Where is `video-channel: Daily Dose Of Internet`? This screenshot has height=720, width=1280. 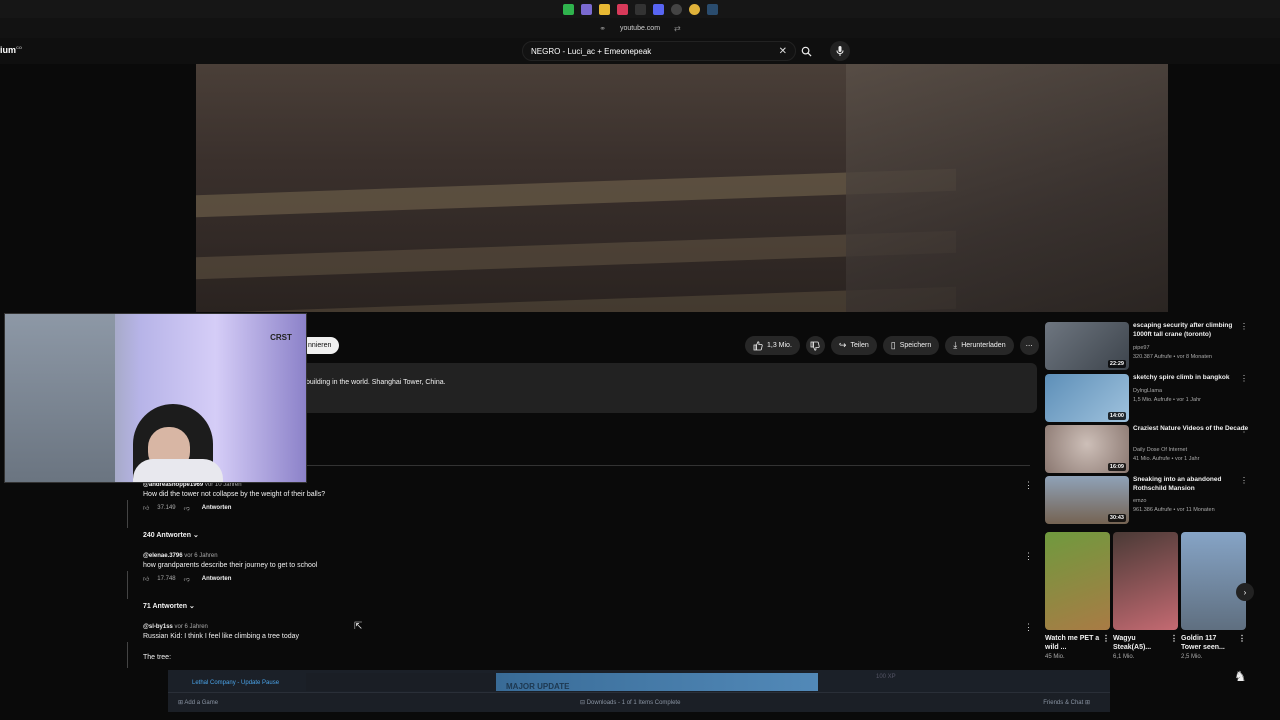 video-channel: Daily Dose Of Internet is located at coordinates (1160, 450).